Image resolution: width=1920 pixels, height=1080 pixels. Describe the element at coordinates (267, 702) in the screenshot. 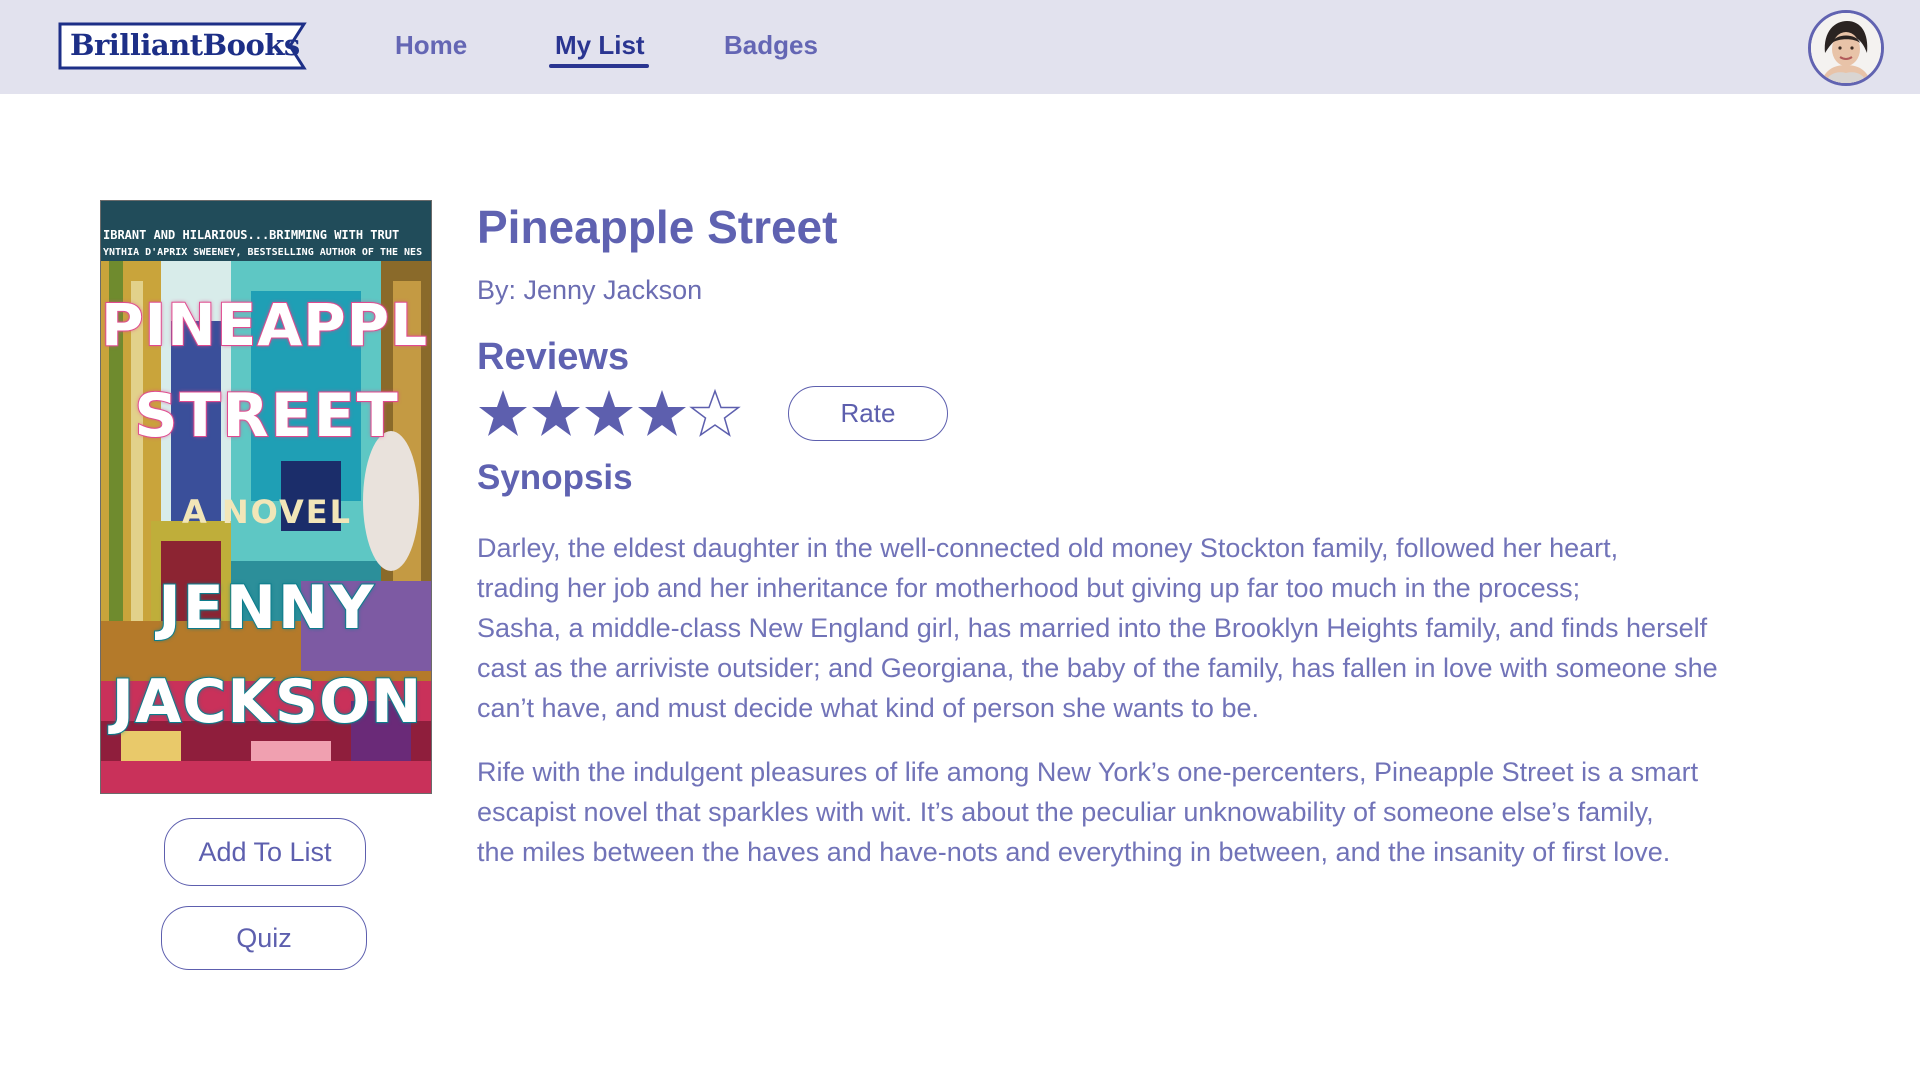

I see `cover-author-line: JACKSON` at that location.